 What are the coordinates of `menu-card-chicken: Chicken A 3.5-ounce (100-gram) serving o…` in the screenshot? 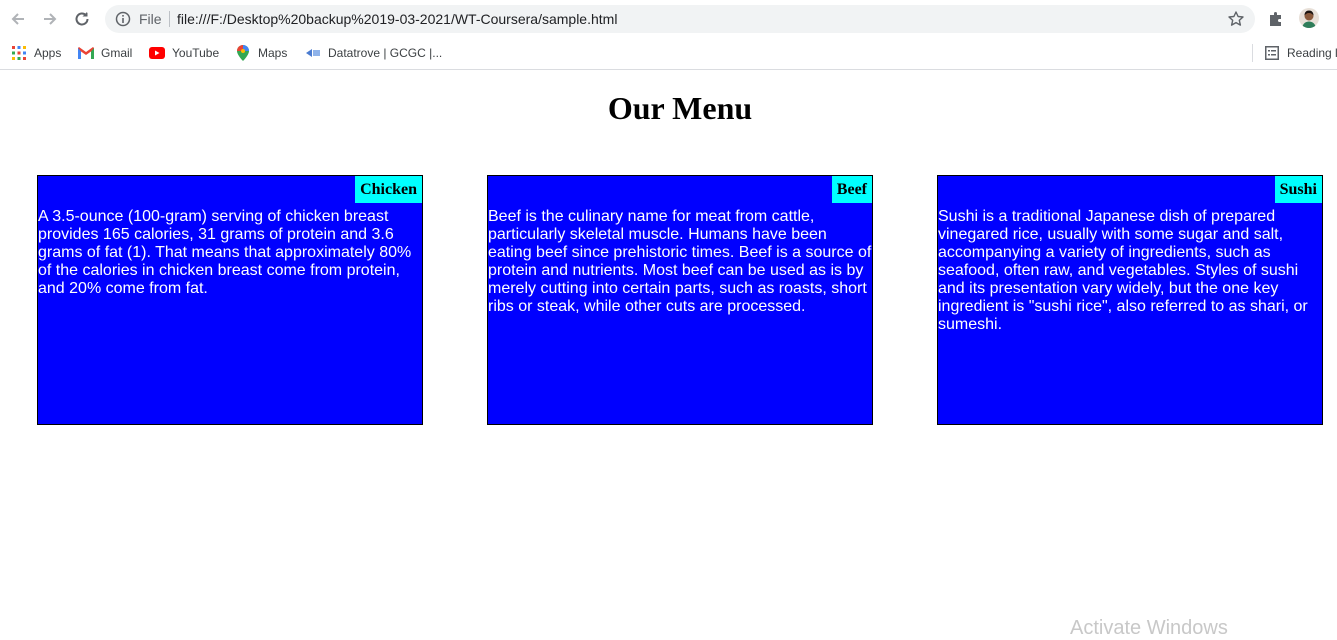 It's located at (230, 300).